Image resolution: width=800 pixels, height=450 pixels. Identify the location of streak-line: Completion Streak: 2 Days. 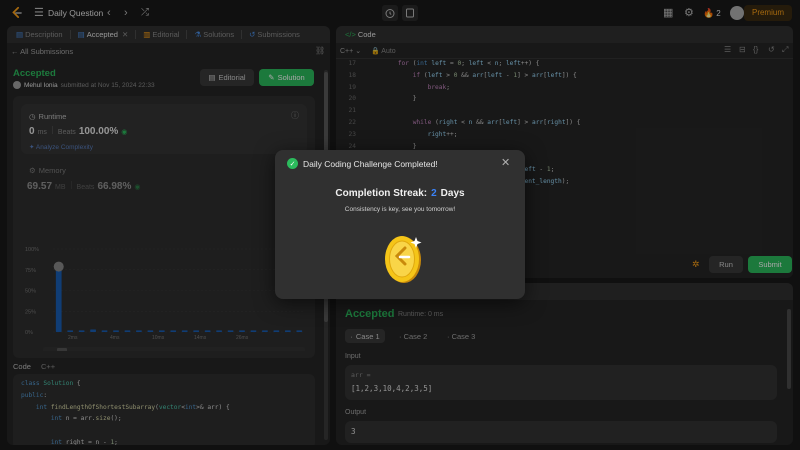
(400, 193).